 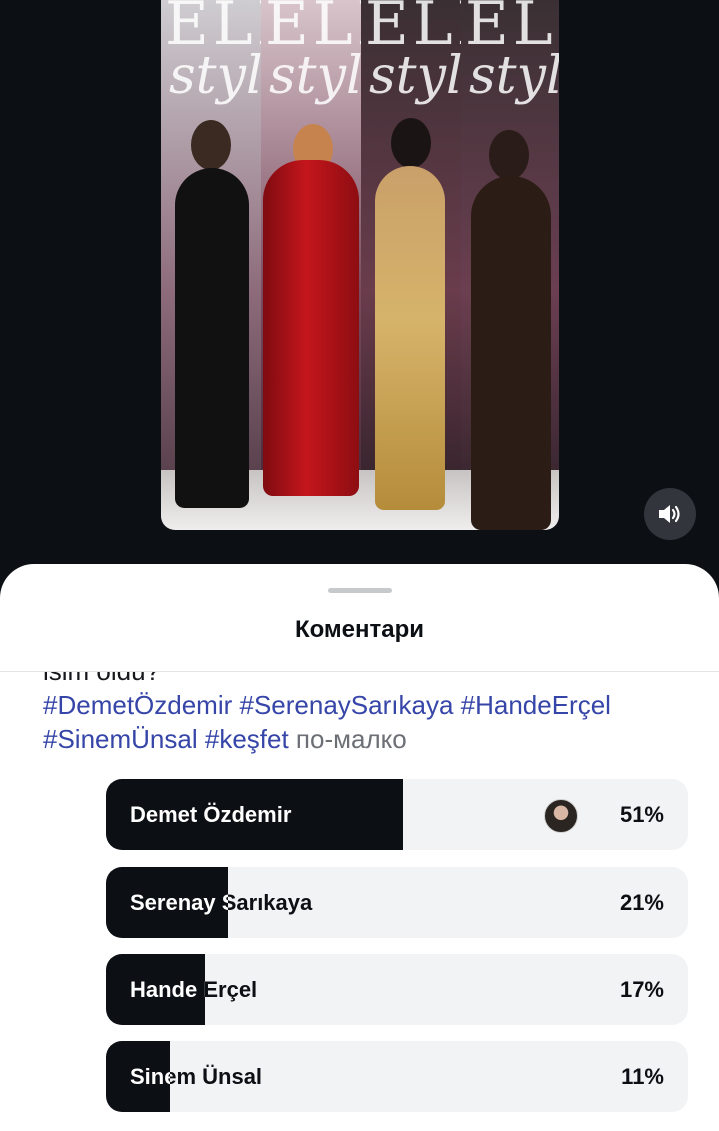 I want to click on sound-toggle-button, so click(x=670, y=514).